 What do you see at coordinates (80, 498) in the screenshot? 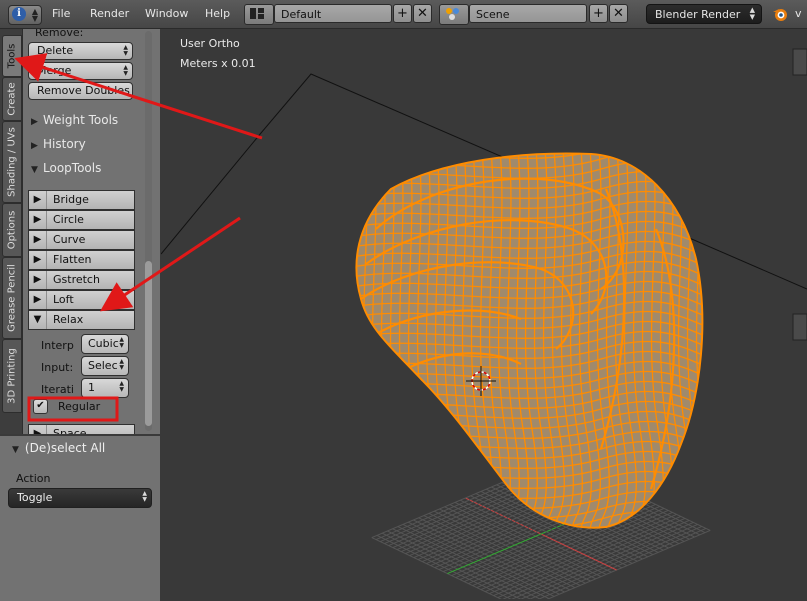
I see `action-select: Toggle ▲ ▼` at bounding box center [80, 498].